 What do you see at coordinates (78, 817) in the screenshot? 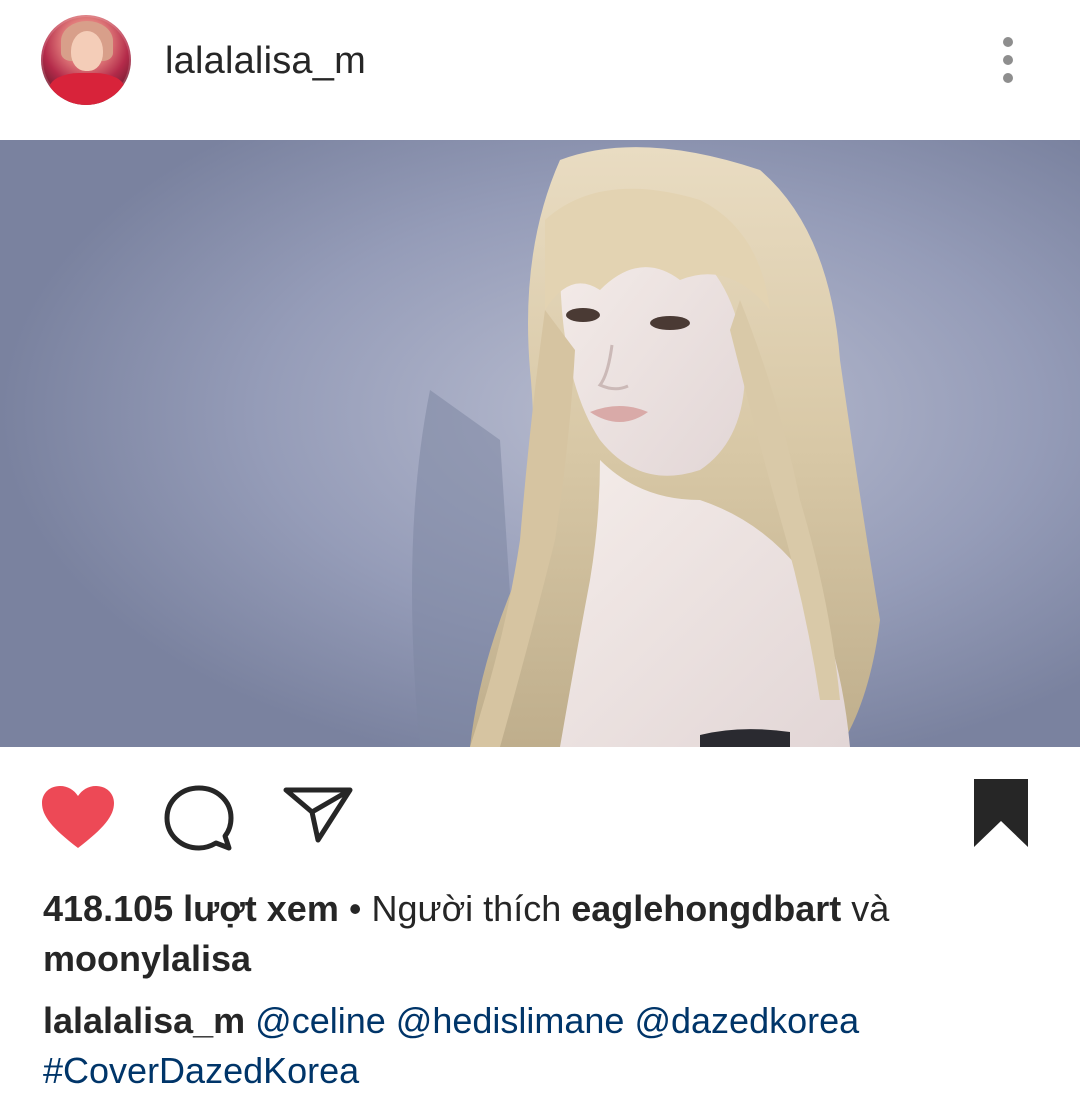
I see `heart-filled-icon` at bounding box center [78, 817].